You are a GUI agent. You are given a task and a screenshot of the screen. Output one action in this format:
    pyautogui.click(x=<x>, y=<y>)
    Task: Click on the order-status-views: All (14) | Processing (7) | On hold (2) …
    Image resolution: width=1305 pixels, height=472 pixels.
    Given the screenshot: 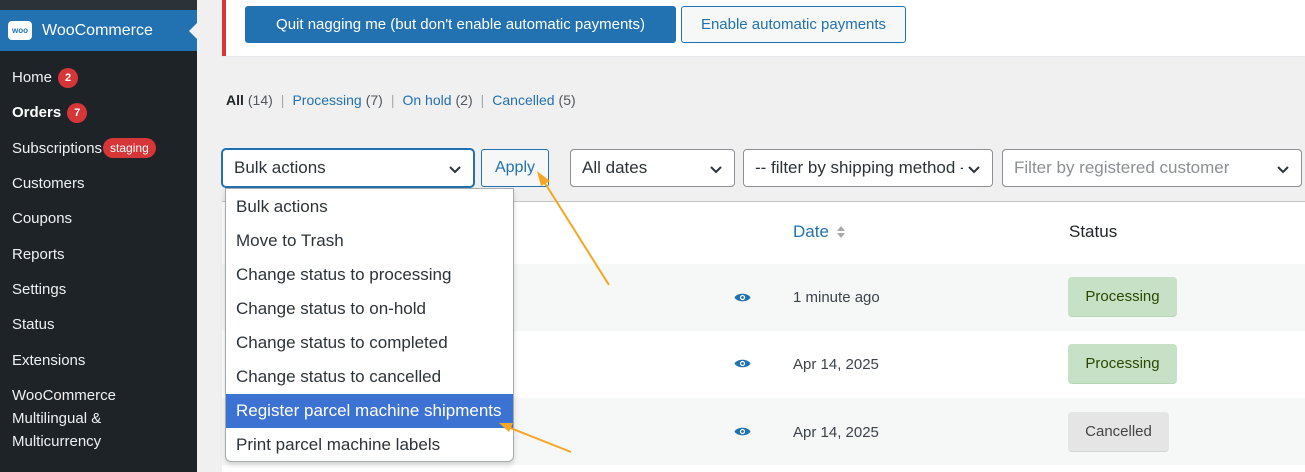 What is the action you would take?
    pyautogui.click(x=401, y=100)
    